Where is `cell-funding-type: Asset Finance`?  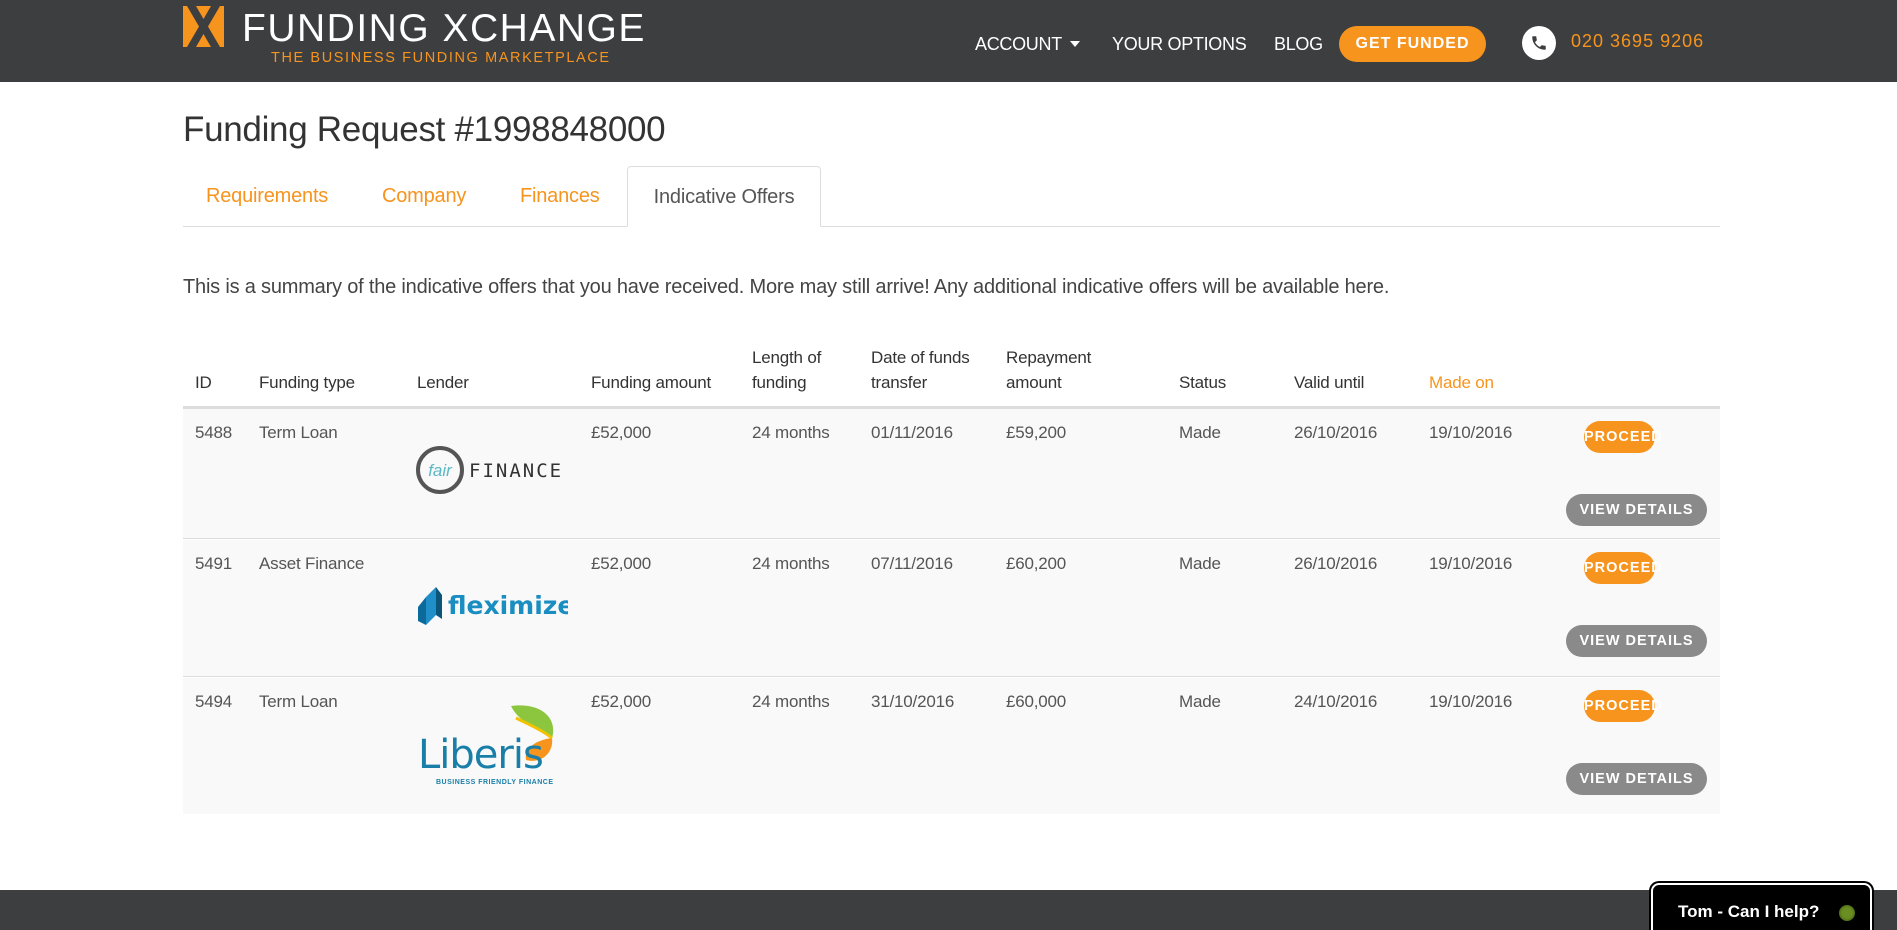
cell-funding-type: Asset Finance is located at coordinates (312, 563).